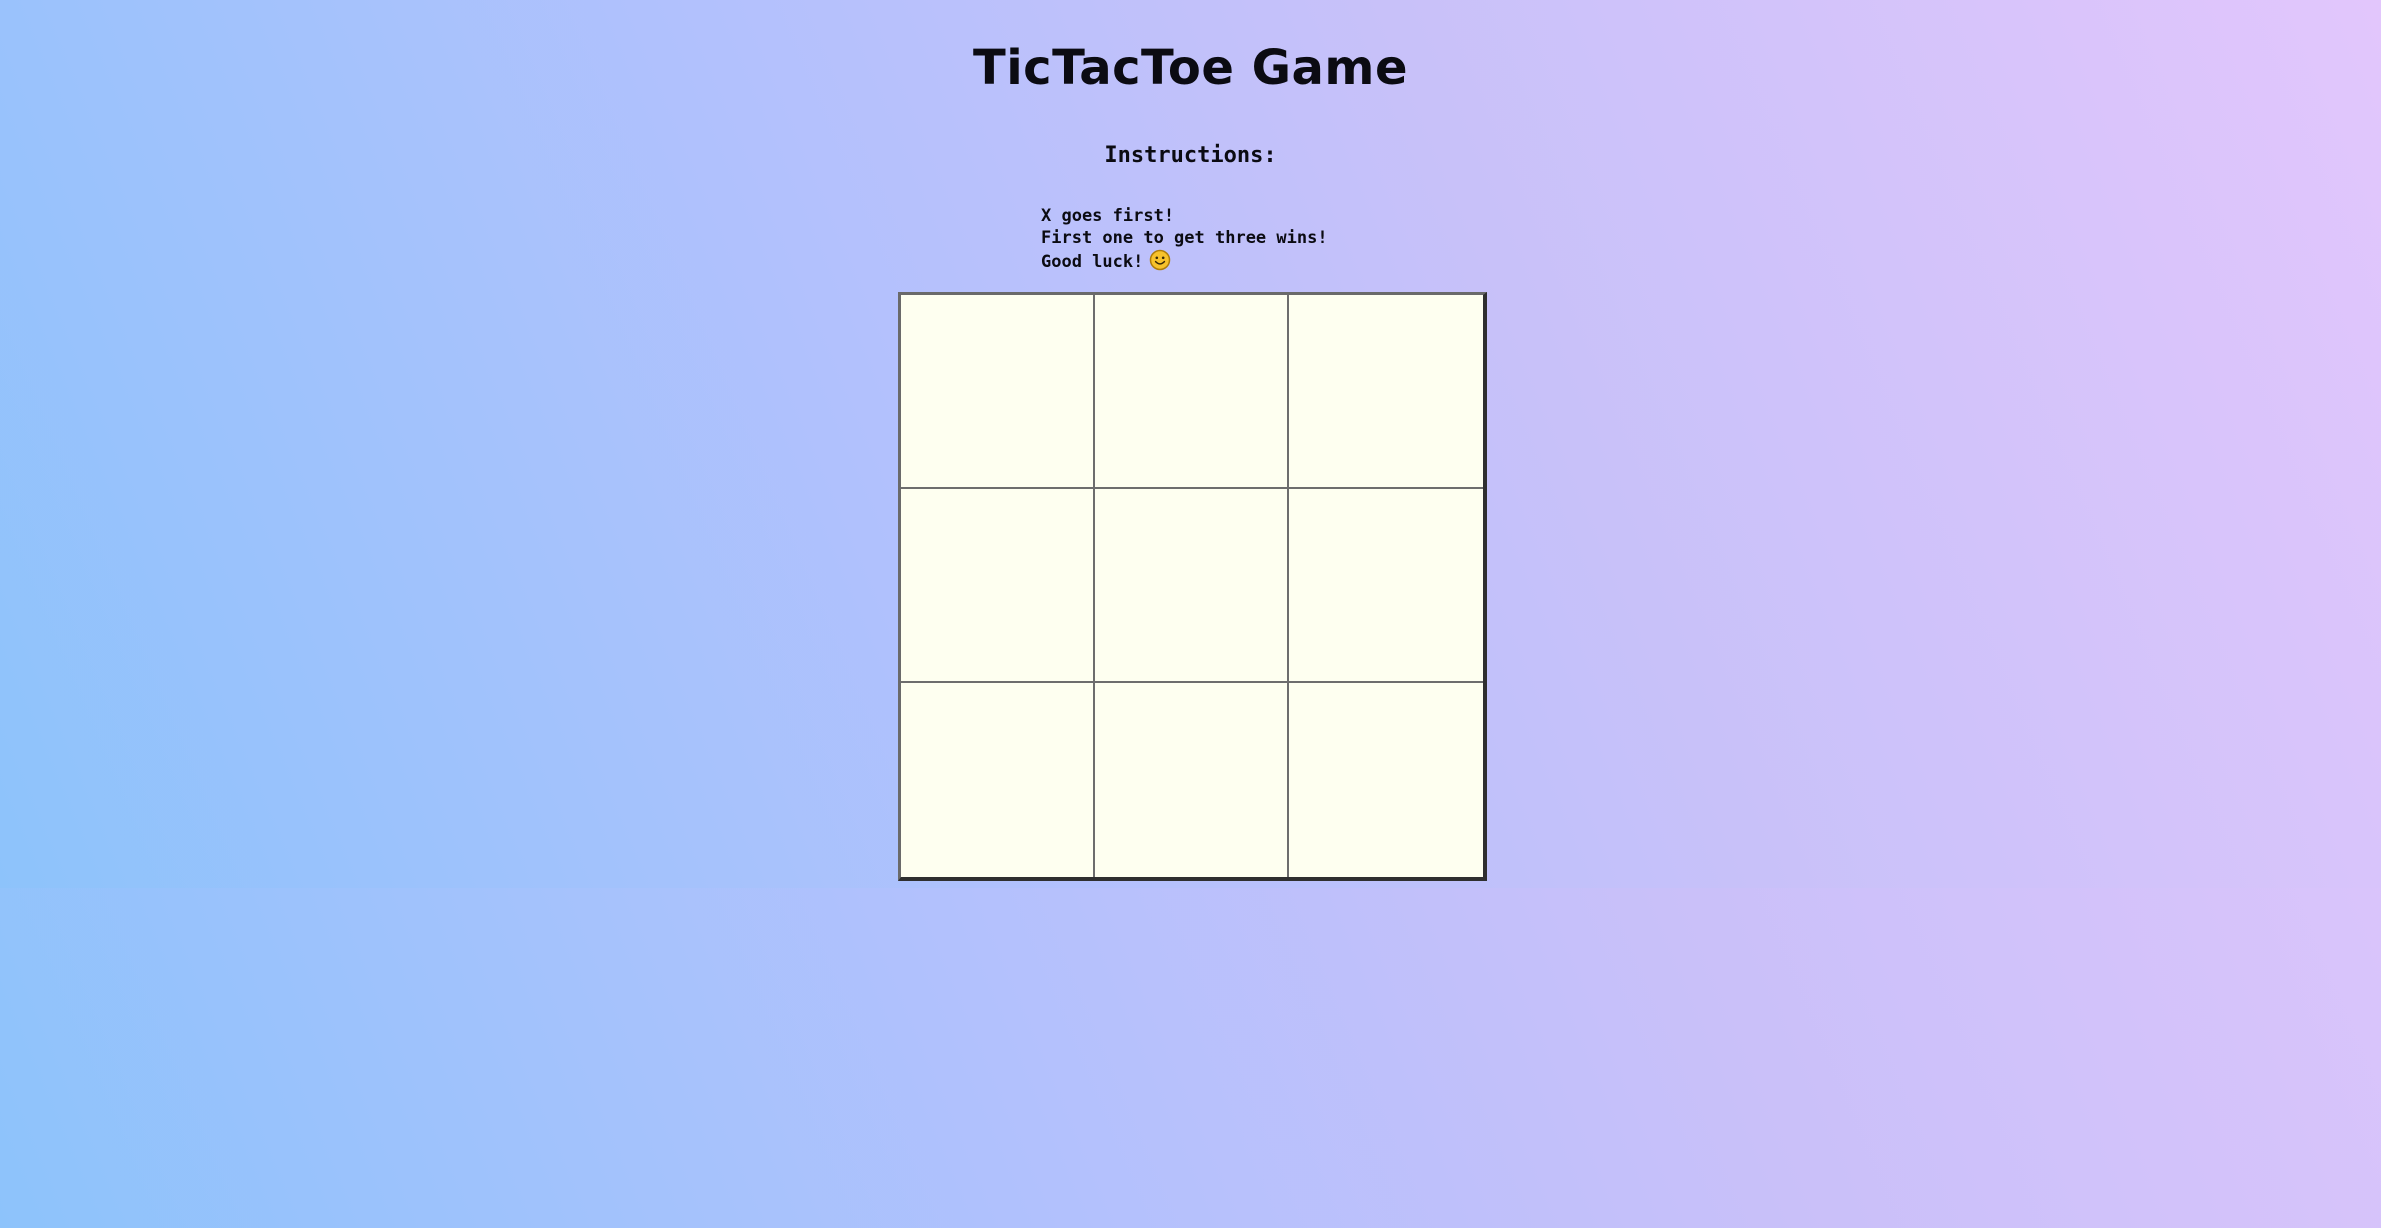 This screenshot has height=1228, width=2381. What do you see at coordinates (1108, 216) in the screenshot?
I see `instruction-text: X goes first!` at bounding box center [1108, 216].